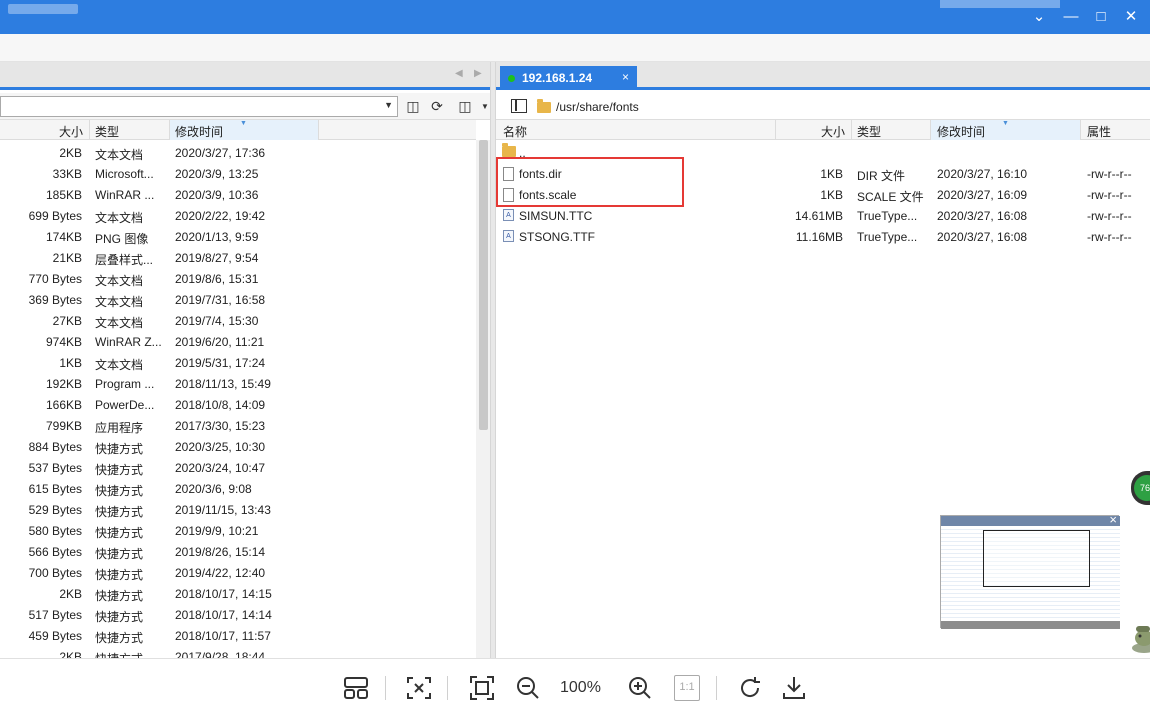 This screenshot has height=716, width=1150. I want to click on local-scrollbar, so click(483, 399).